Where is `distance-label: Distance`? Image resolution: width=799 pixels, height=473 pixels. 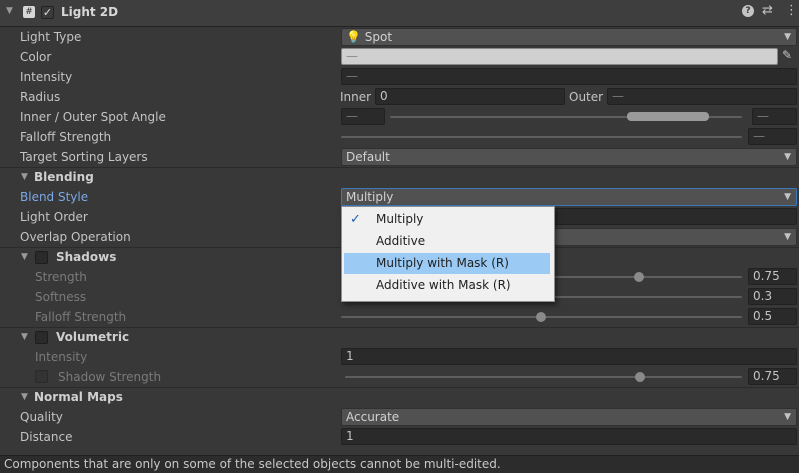
distance-label: Distance is located at coordinates (46, 437).